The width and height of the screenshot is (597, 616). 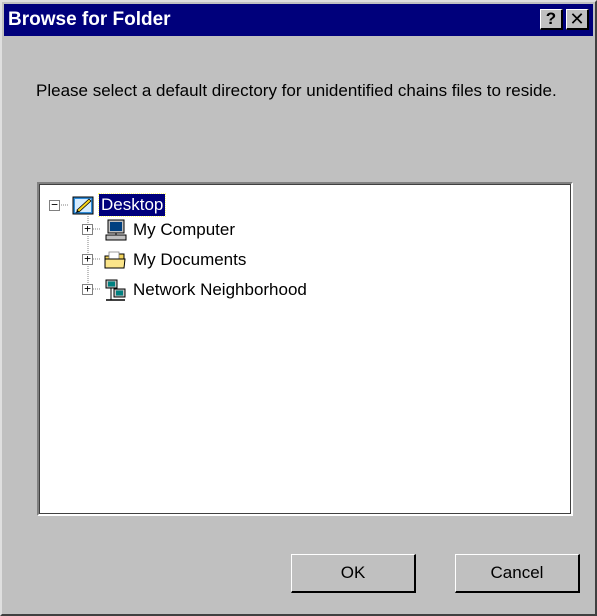 What do you see at coordinates (83, 205) in the screenshot?
I see `desktop-icon` at bounding box center [83, 205].